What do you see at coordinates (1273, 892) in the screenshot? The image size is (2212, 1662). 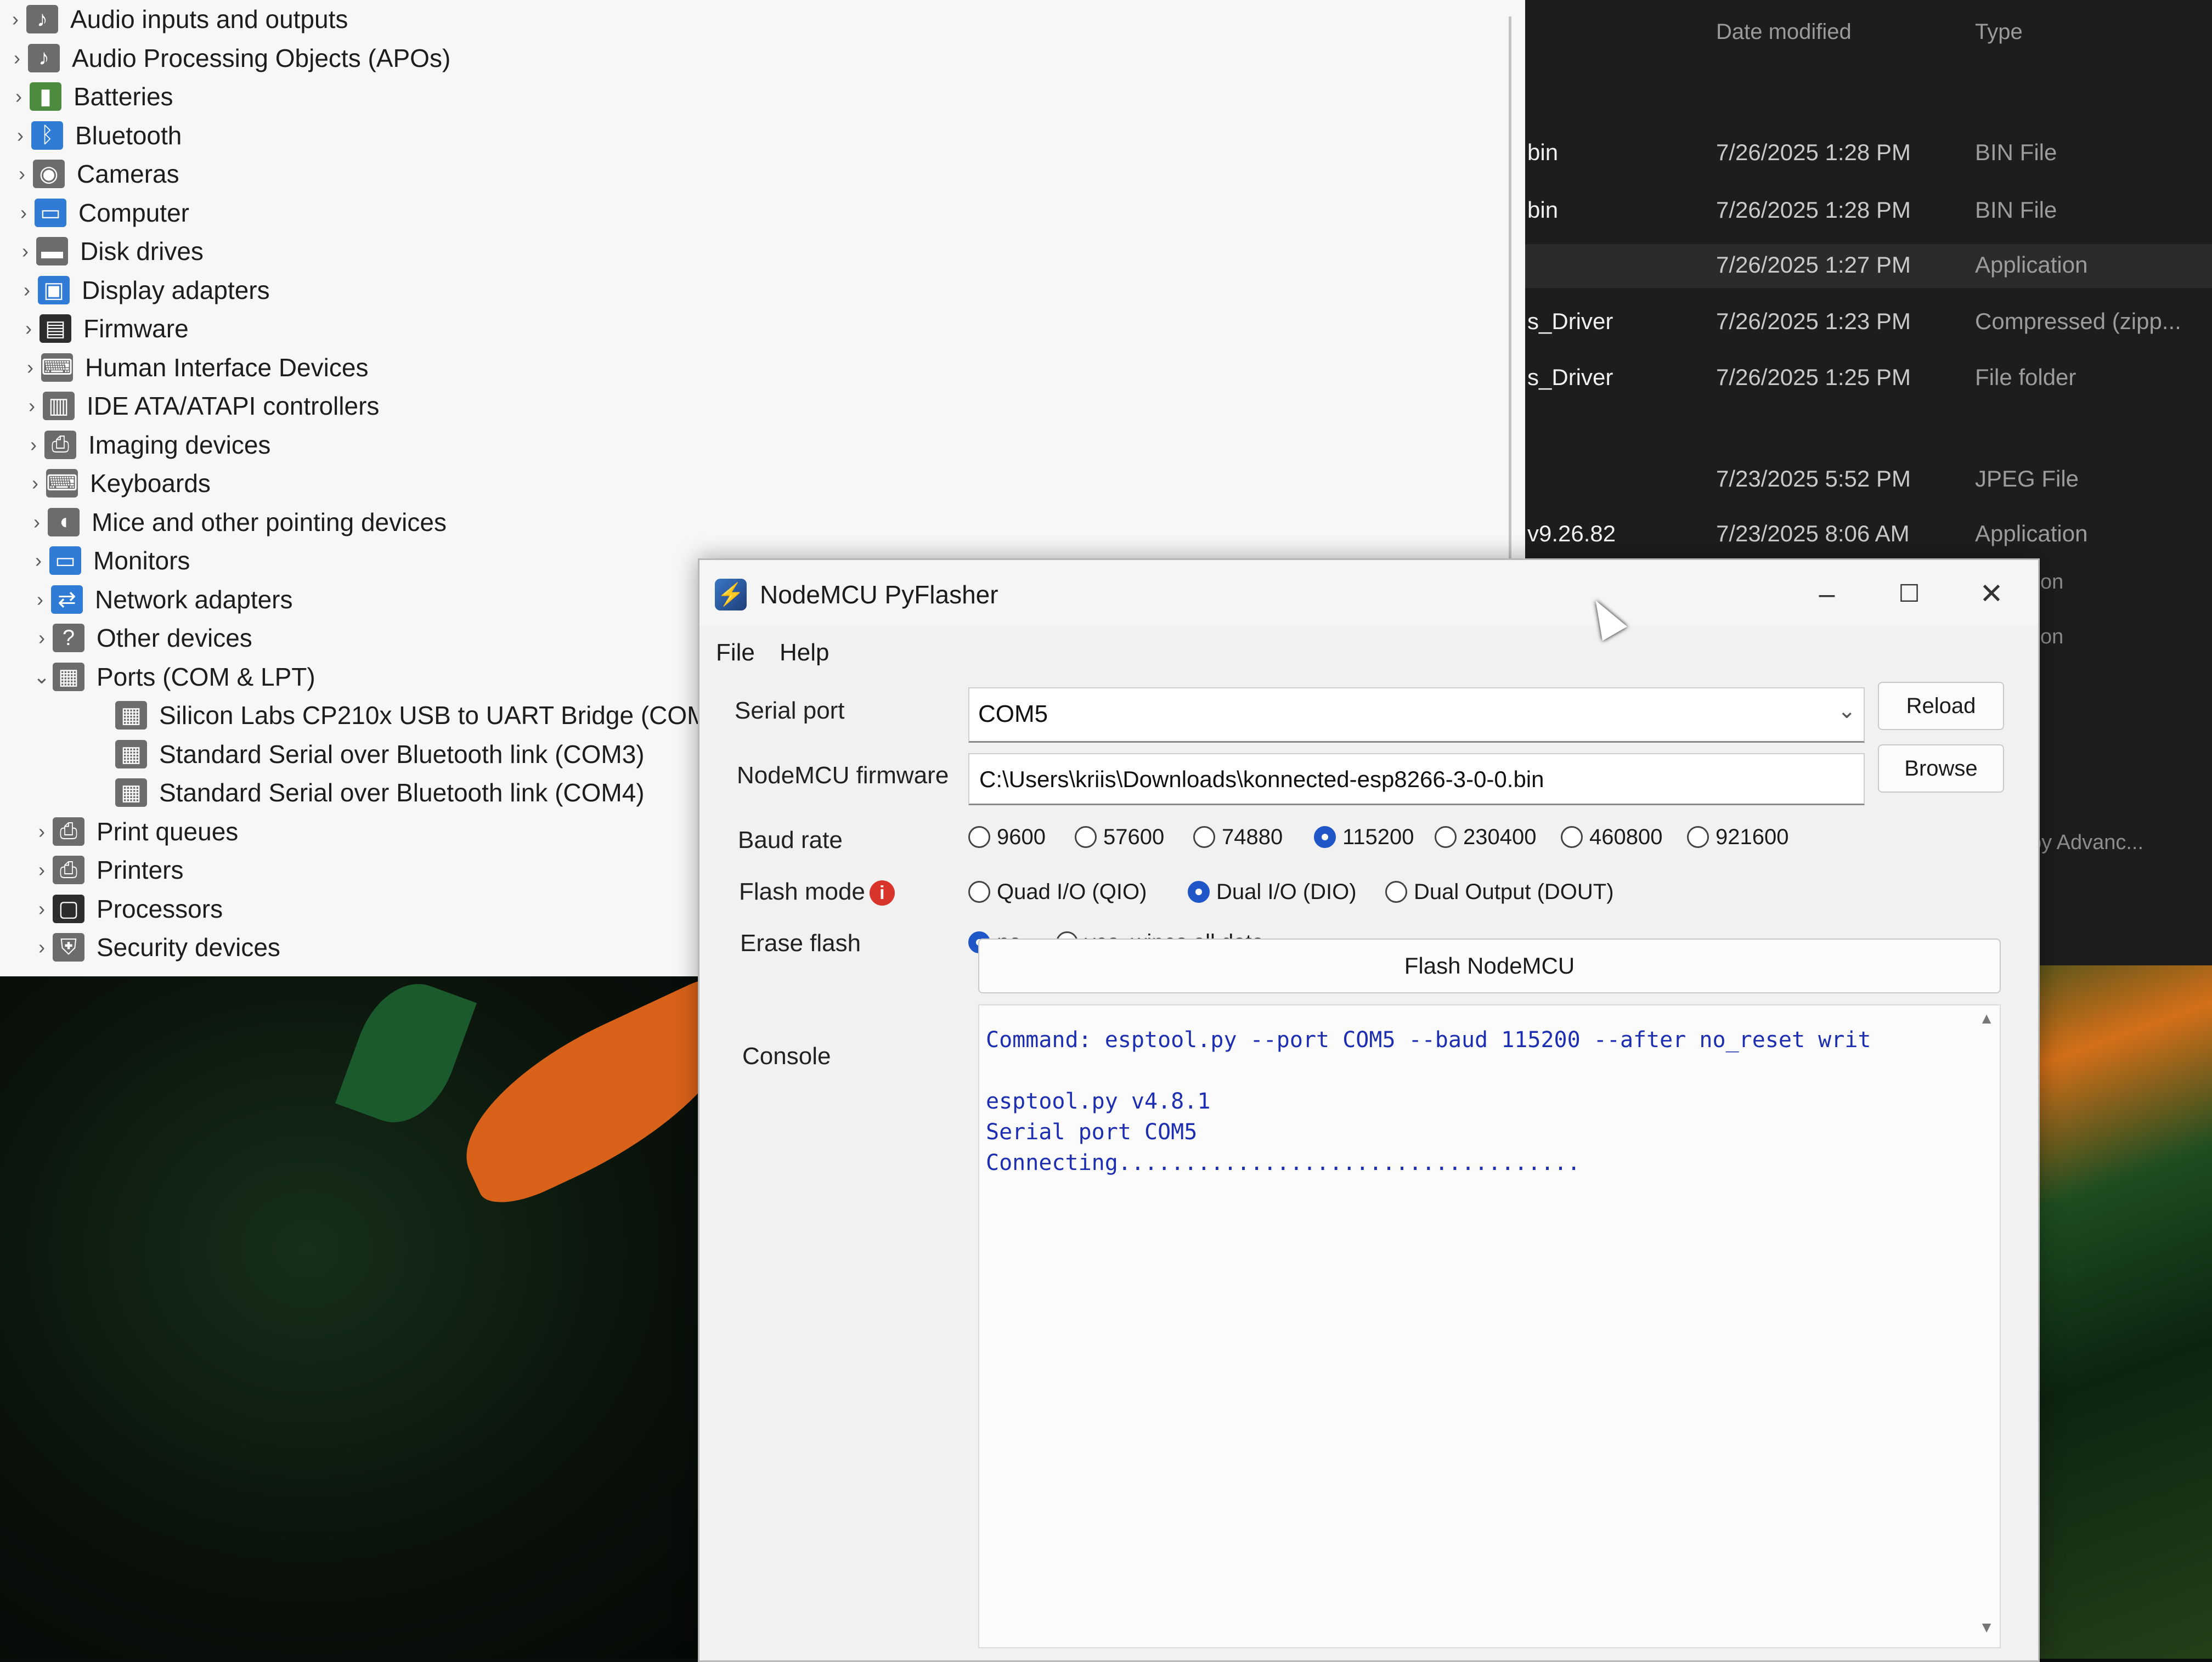 I see `flash-mode-option: Dual I/O (DIO)` at bounding box center [1273, 892].